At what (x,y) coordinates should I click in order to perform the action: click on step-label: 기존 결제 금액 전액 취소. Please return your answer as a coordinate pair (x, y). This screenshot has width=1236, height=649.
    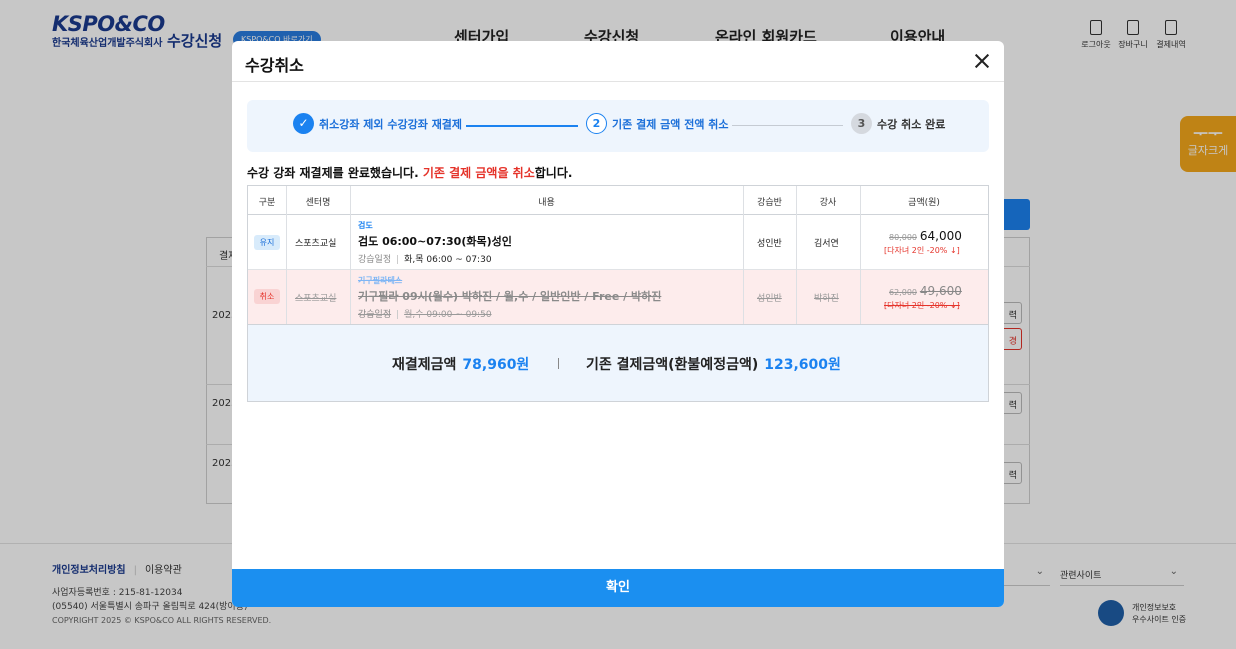
    Looking at the image, I should click on (670, 124).